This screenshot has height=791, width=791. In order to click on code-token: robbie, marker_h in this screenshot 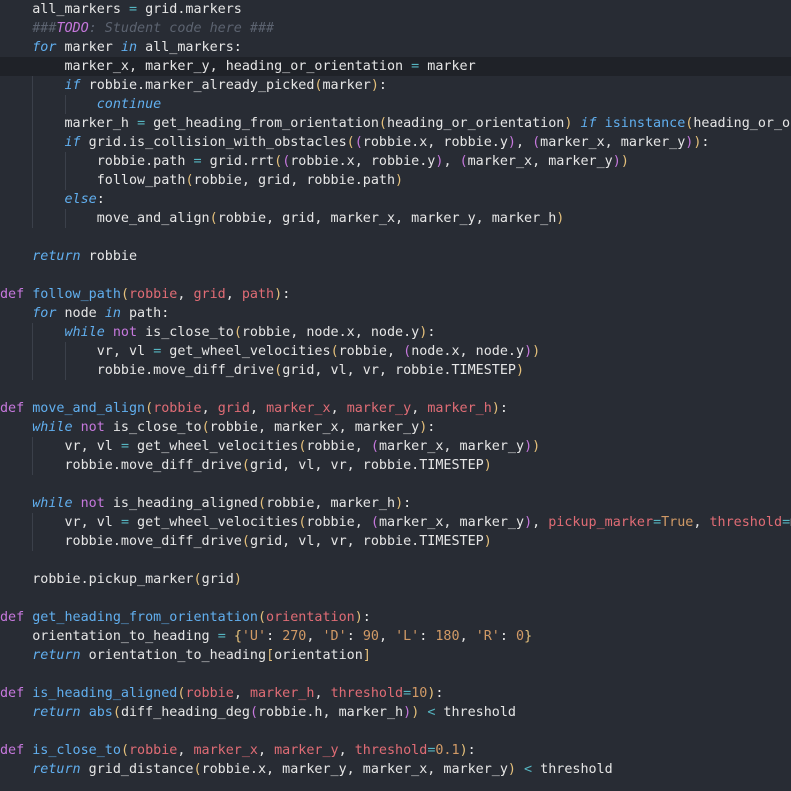, I will do `click(331, 503)`.